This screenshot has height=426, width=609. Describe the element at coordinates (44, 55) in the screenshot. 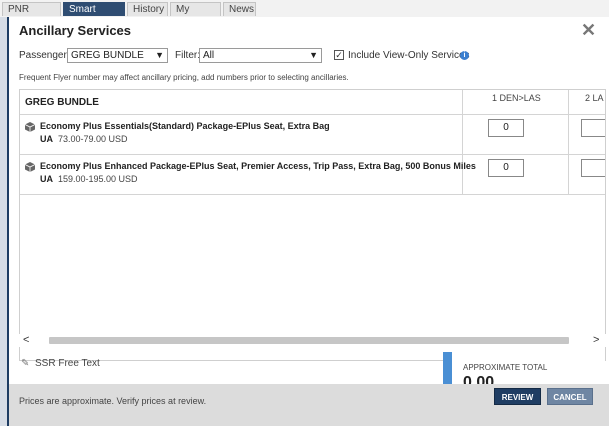

I see `passenger-label: Passenger:` at that location.